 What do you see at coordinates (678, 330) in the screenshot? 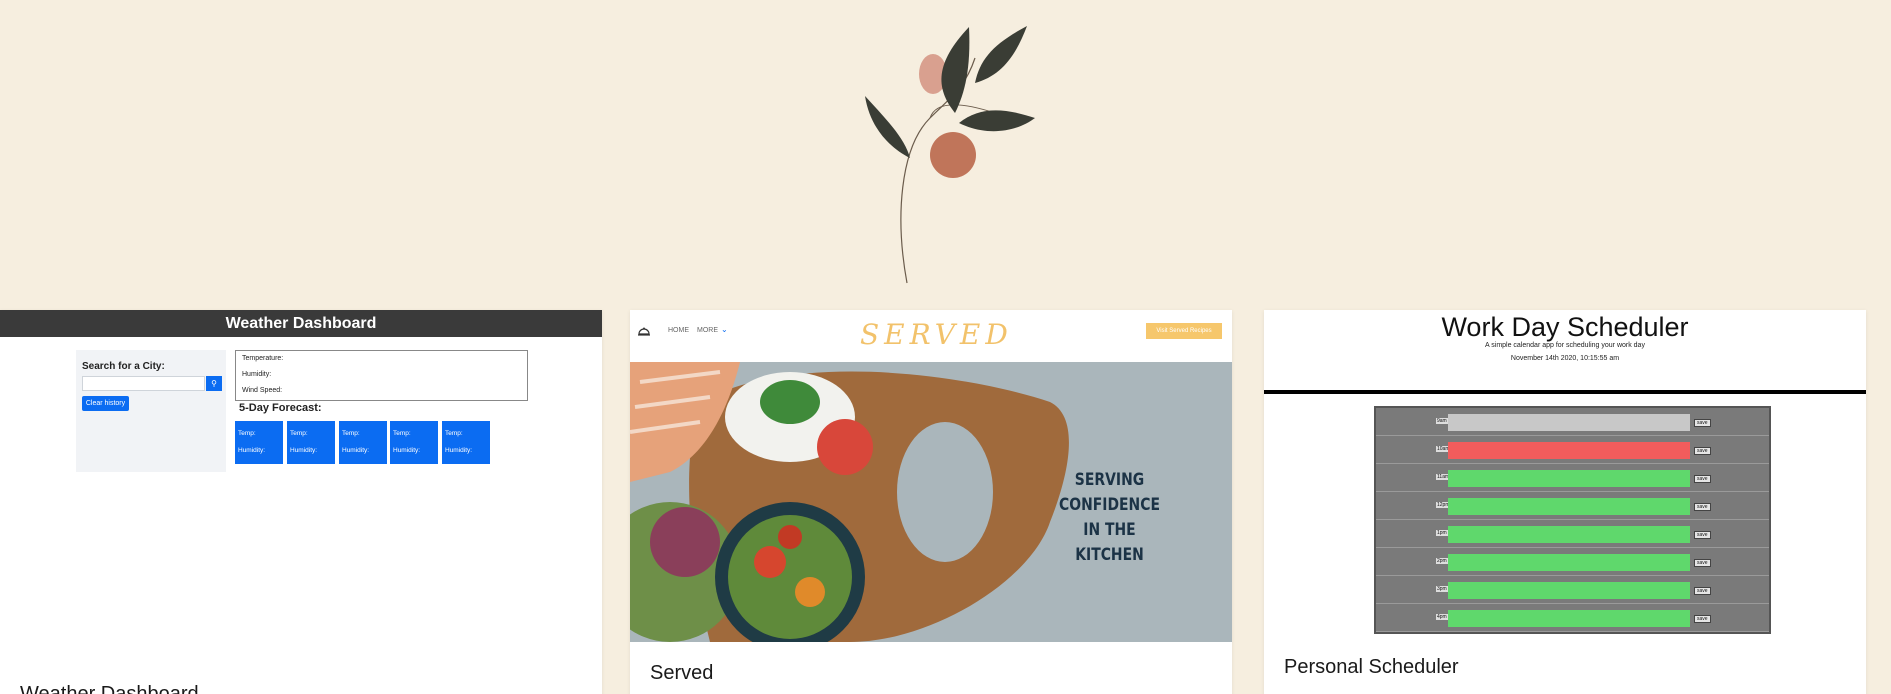
I see `nav-home-link: HOME` at bounding box center [678, 330].